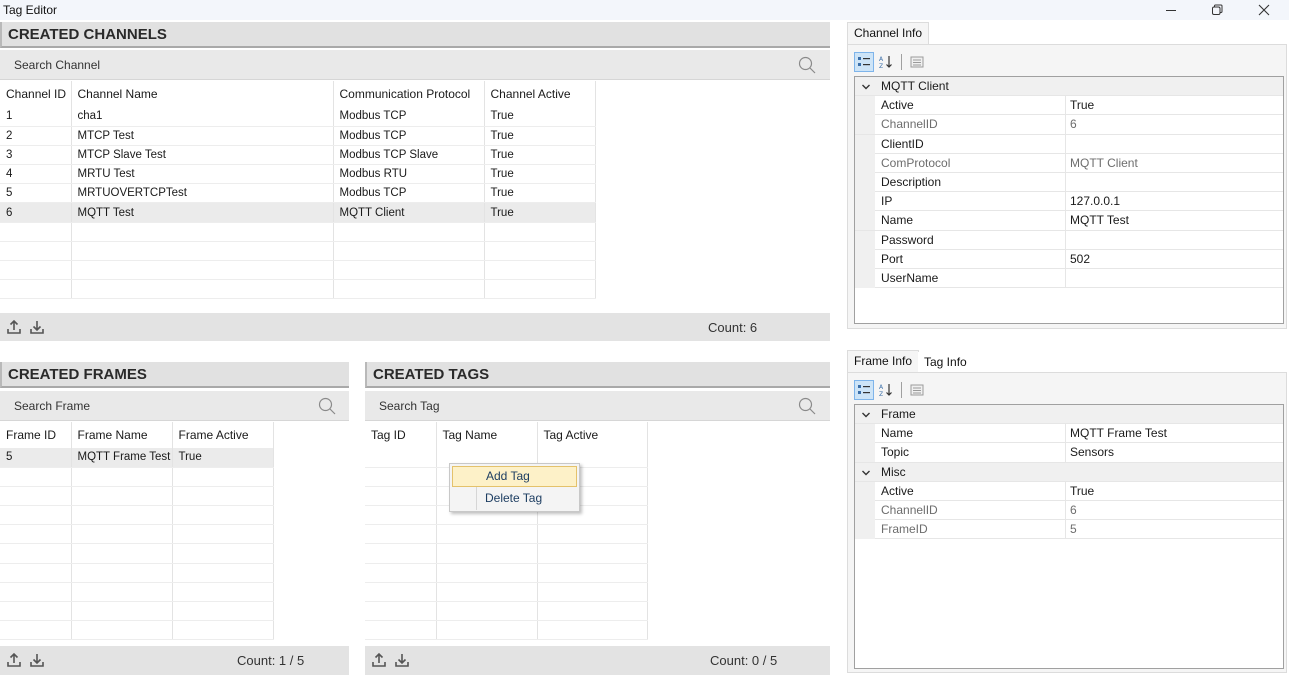  I want to click on column-header-frame-id: Frame ID, so click(36, 435).